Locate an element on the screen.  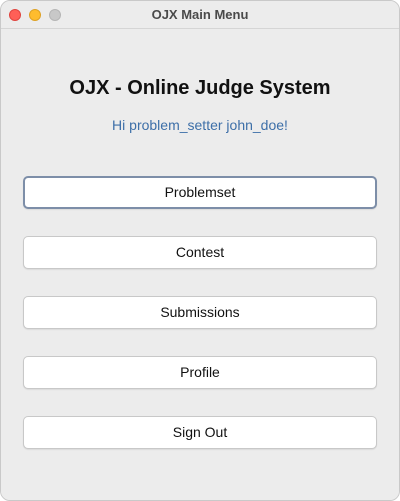
greeting-text: Hi problem_setter john_doe! is located at coordinates (200, 125).